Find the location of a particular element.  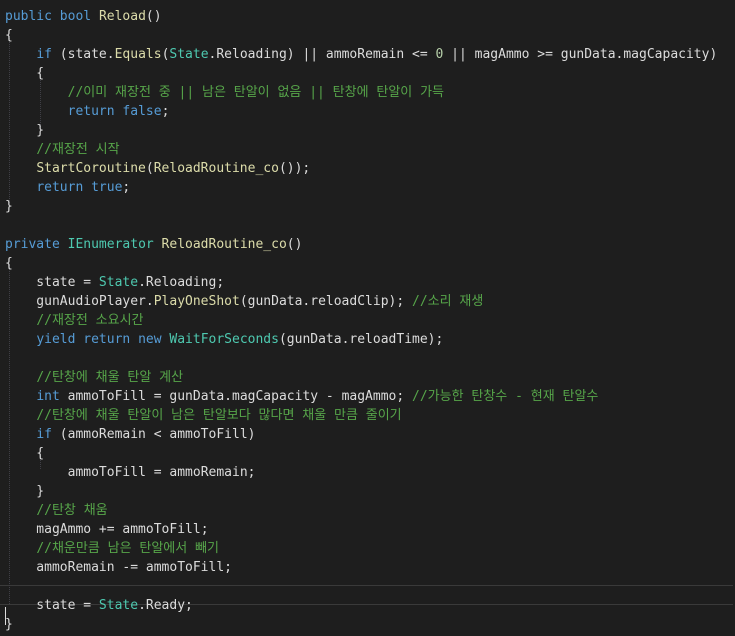

text-cursor is located at coordinates (5, 616).